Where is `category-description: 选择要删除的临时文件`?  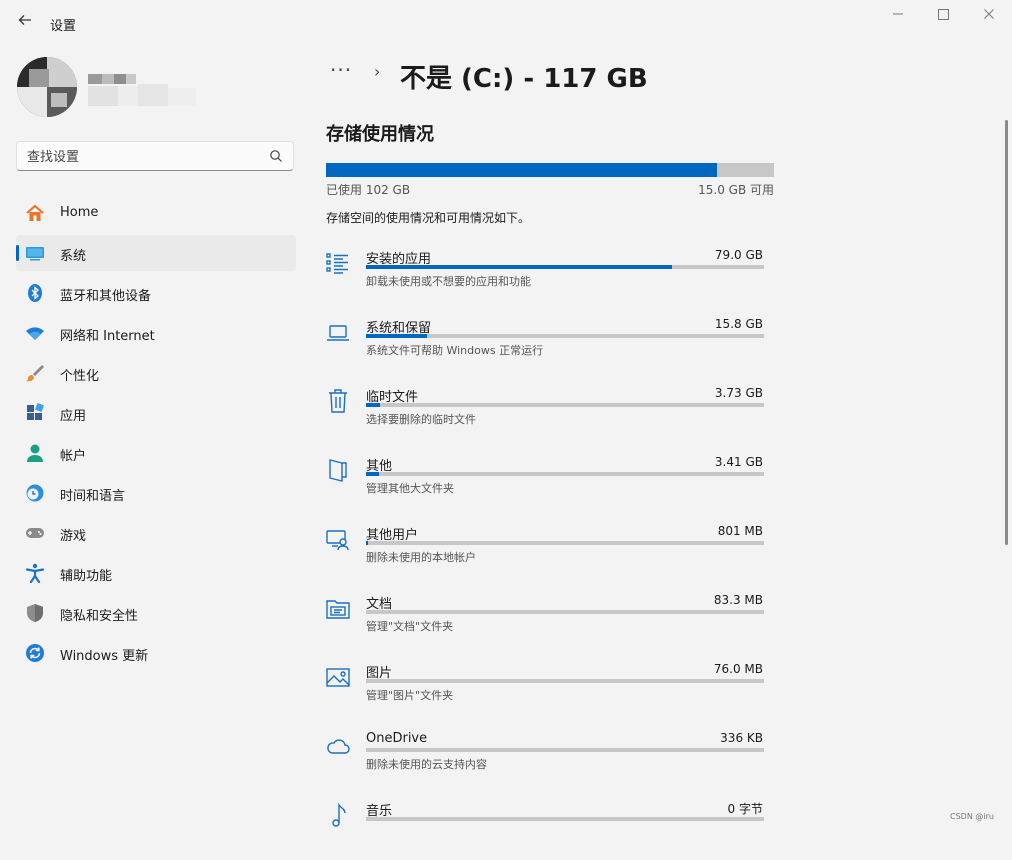
category-description: 选择要删除的临时文件 is located at coordinates (421, 419).